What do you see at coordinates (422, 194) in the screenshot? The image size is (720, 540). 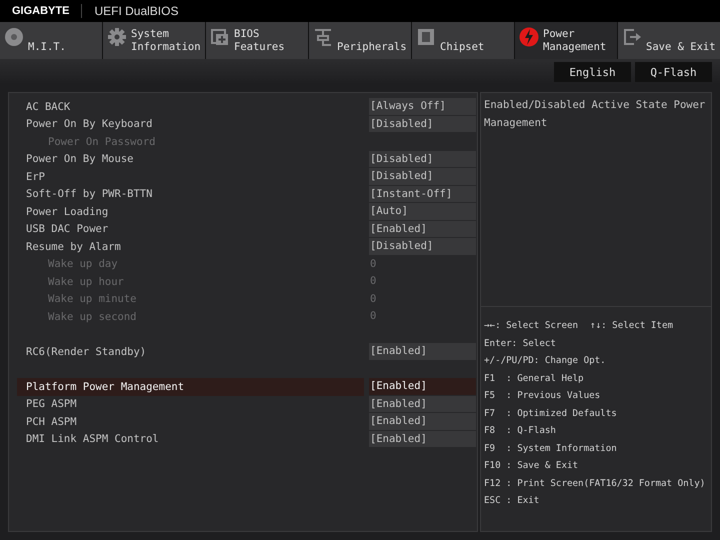 I see `setting-value: [Instant-Off]` at bounding box center [422, 194].